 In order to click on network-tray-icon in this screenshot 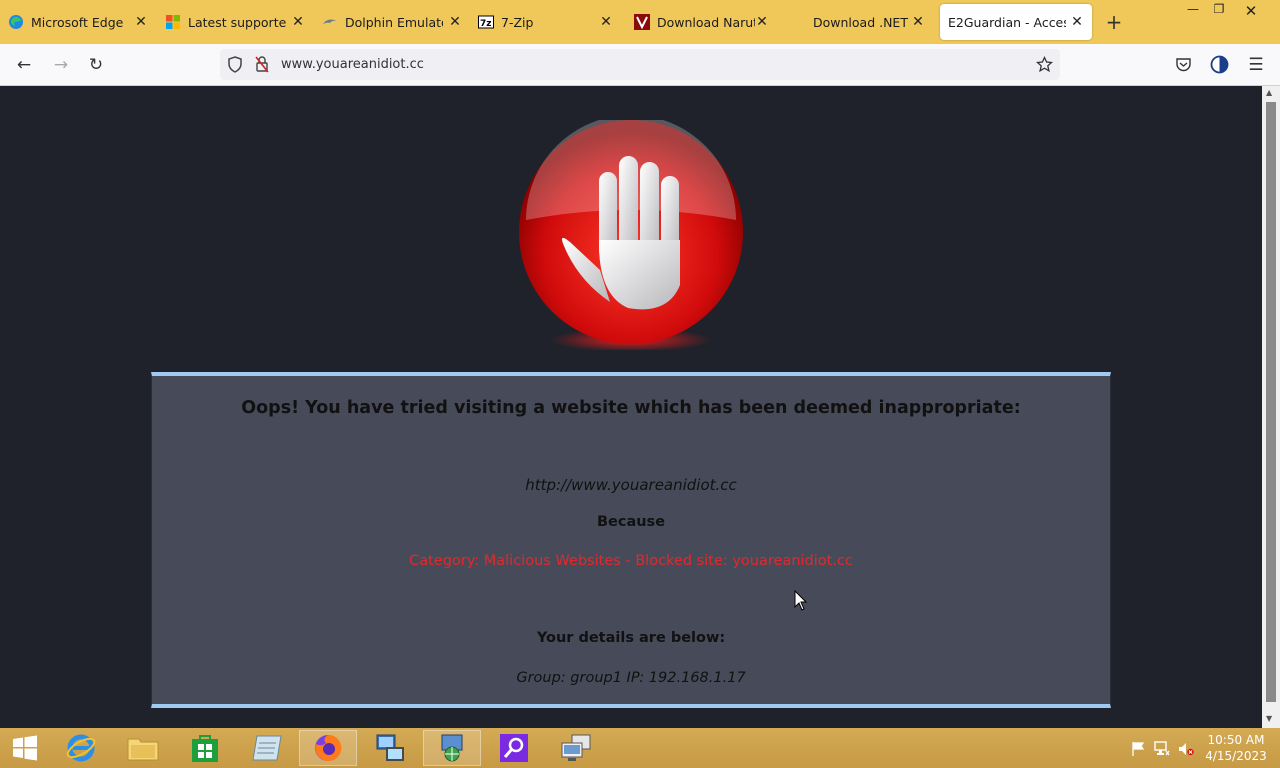, I will do `click(1162, 749)`.